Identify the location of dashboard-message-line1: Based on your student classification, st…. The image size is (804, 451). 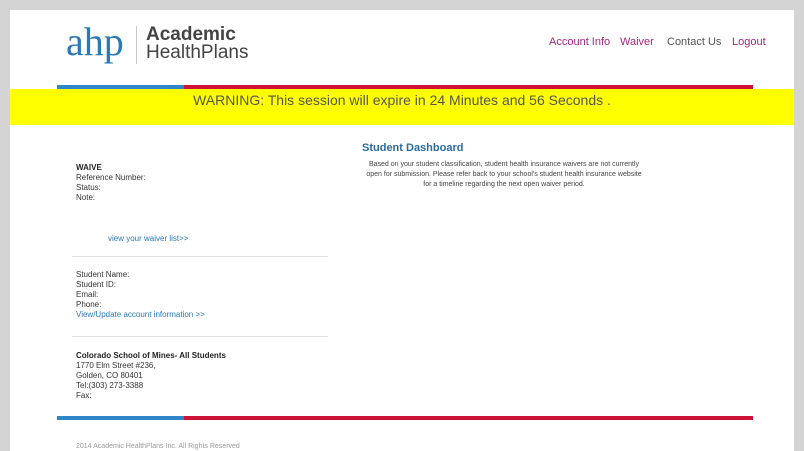
(504, 164).